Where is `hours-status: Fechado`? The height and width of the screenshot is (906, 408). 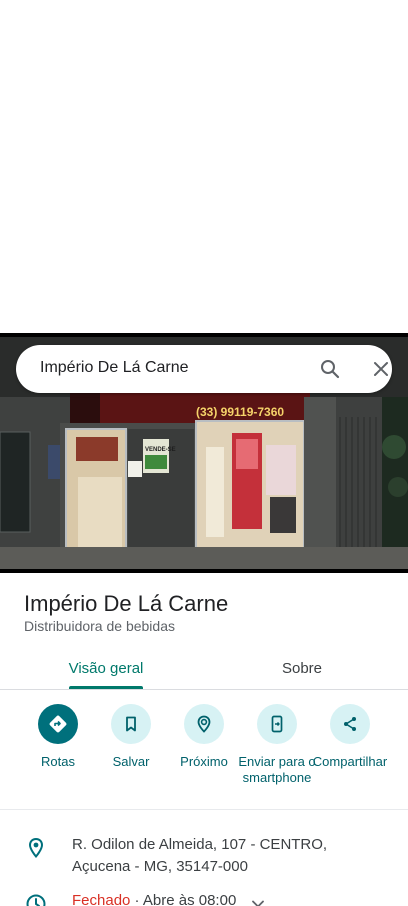 hours-status: Fechado is located at coordinates (101, 899).